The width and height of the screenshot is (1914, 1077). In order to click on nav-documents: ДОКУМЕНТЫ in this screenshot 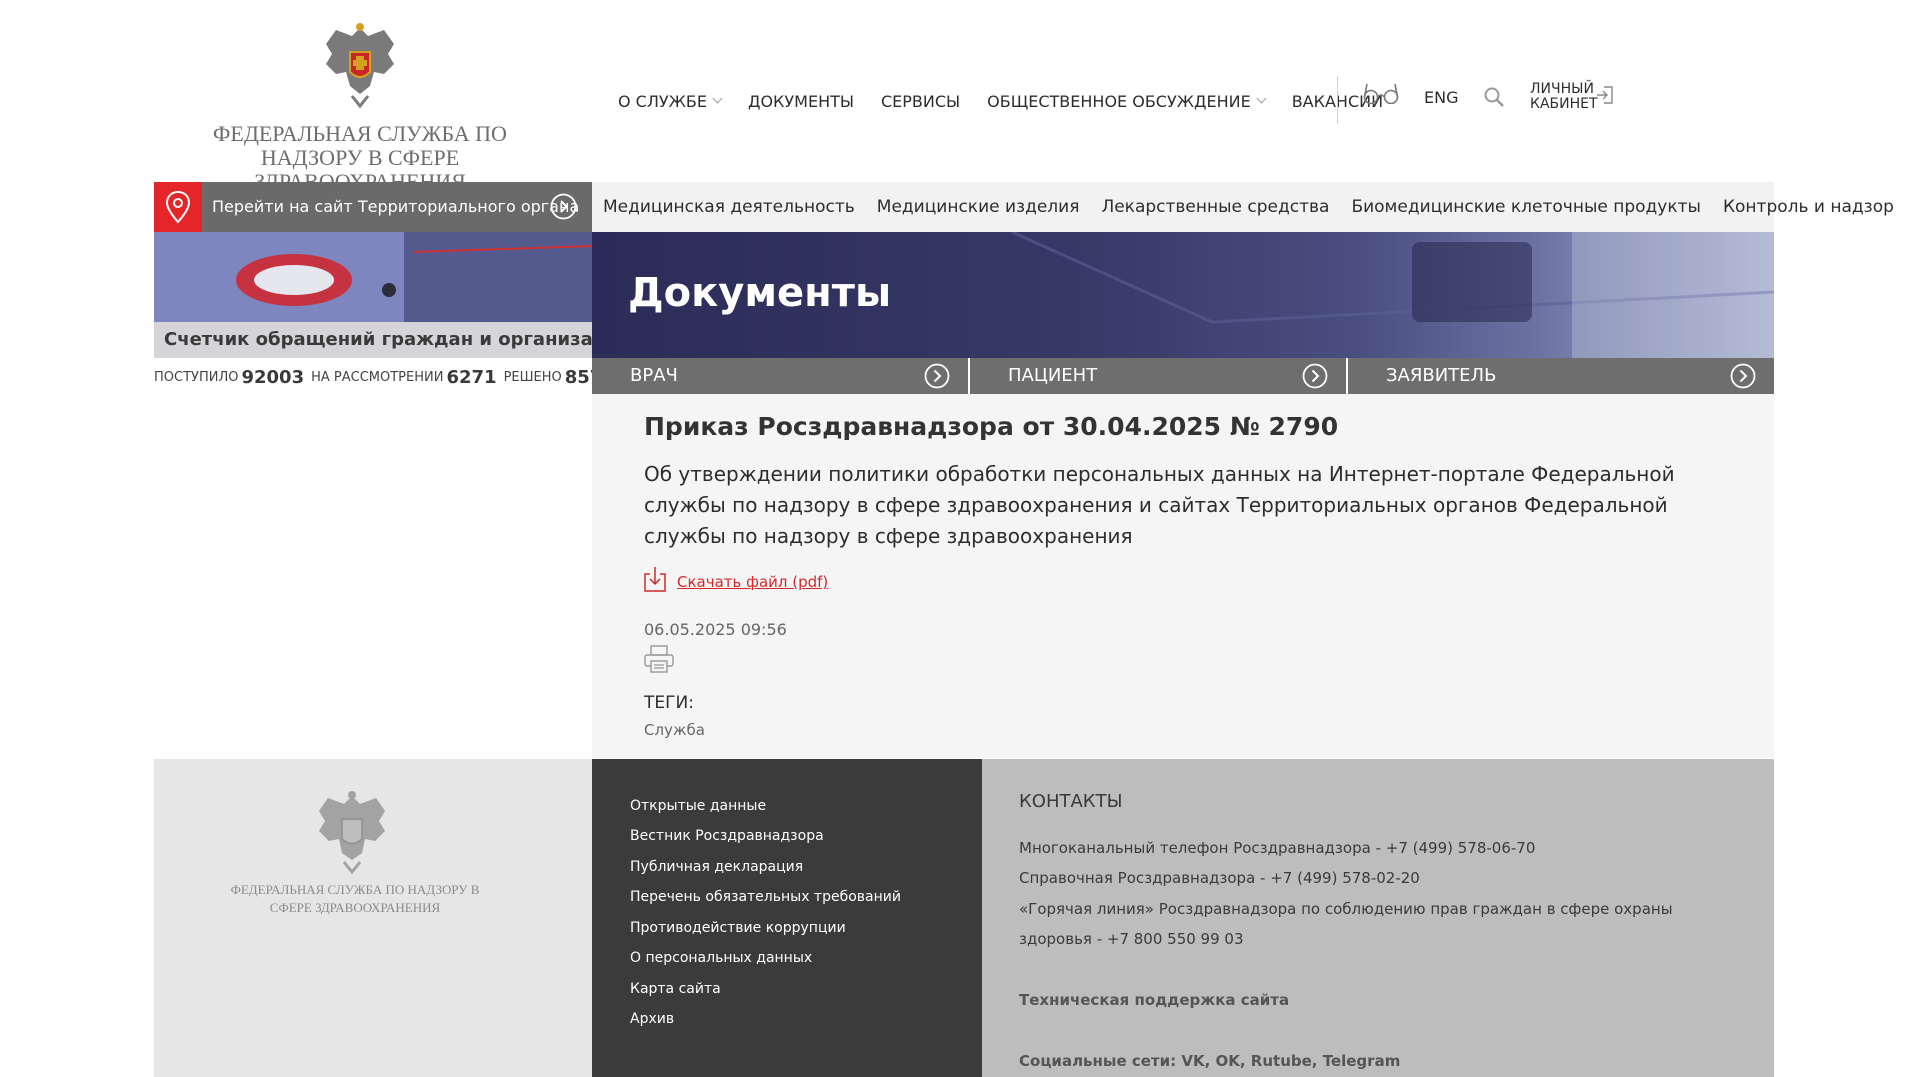, I will do `click(801, 101)`.